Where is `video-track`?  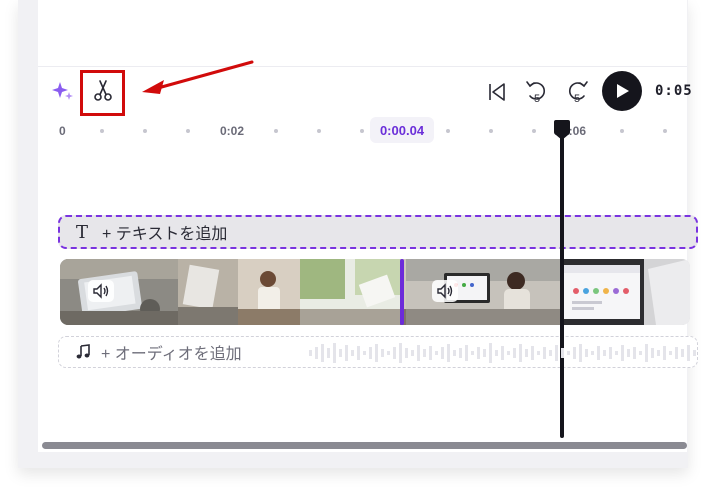
video-track is located at coordinates (375, 292).